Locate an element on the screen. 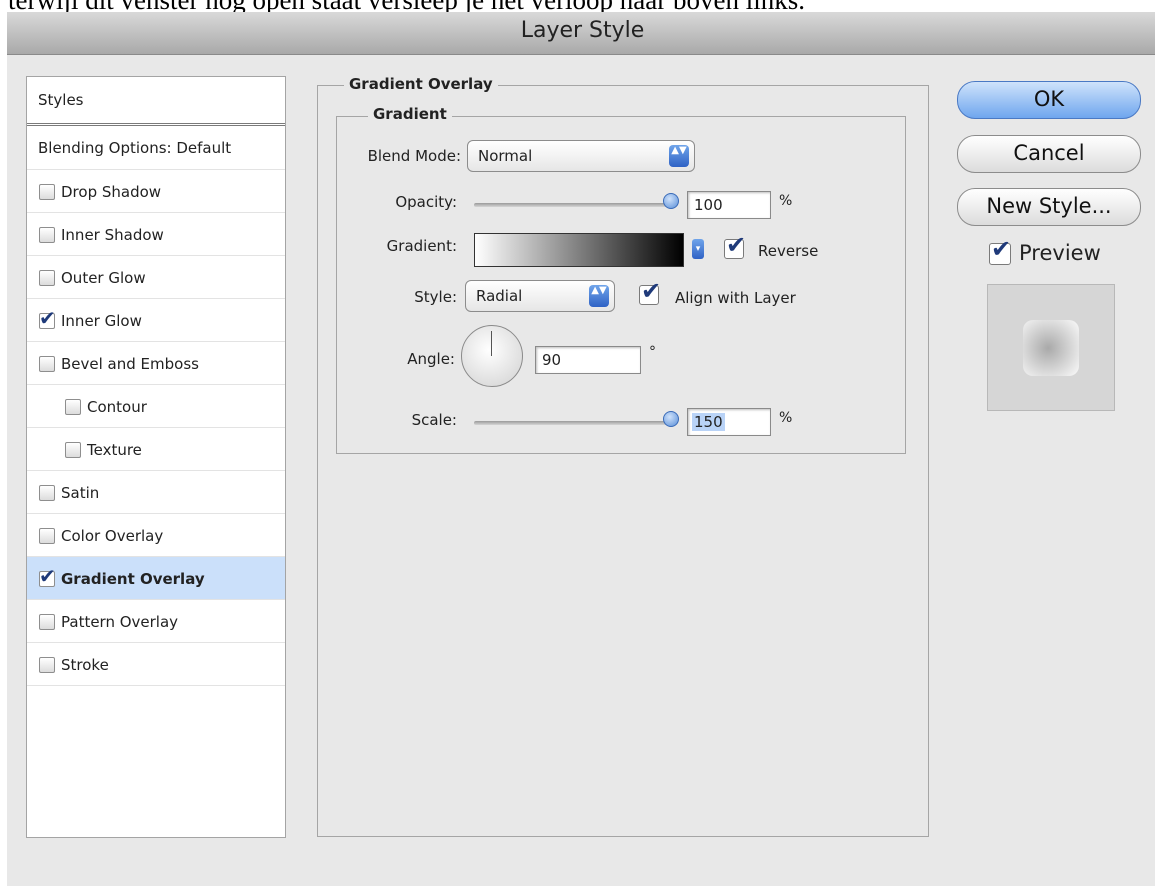 The height and width of the screenshot is (886, 1155). scale-slider-track is located at coordinates (573, 423).